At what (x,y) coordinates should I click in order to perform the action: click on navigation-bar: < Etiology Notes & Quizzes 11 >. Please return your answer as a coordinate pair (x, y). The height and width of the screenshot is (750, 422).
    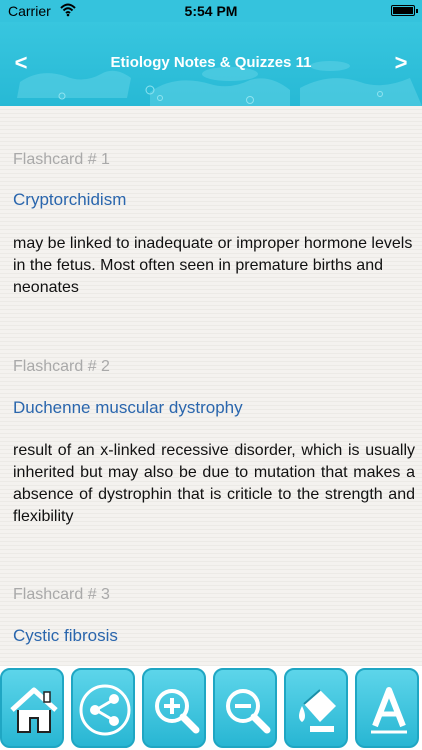
    Looking at the image, I should click on (211, 64).